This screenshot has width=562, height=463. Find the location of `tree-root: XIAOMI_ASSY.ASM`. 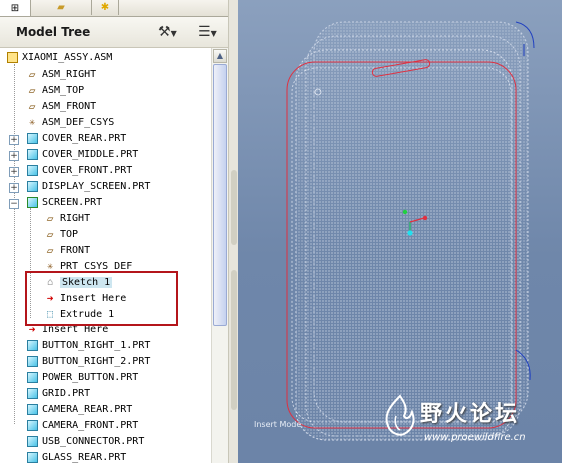

tree-root: XIAOMI_ASSY.ASM is located at coordinates (59, 57).